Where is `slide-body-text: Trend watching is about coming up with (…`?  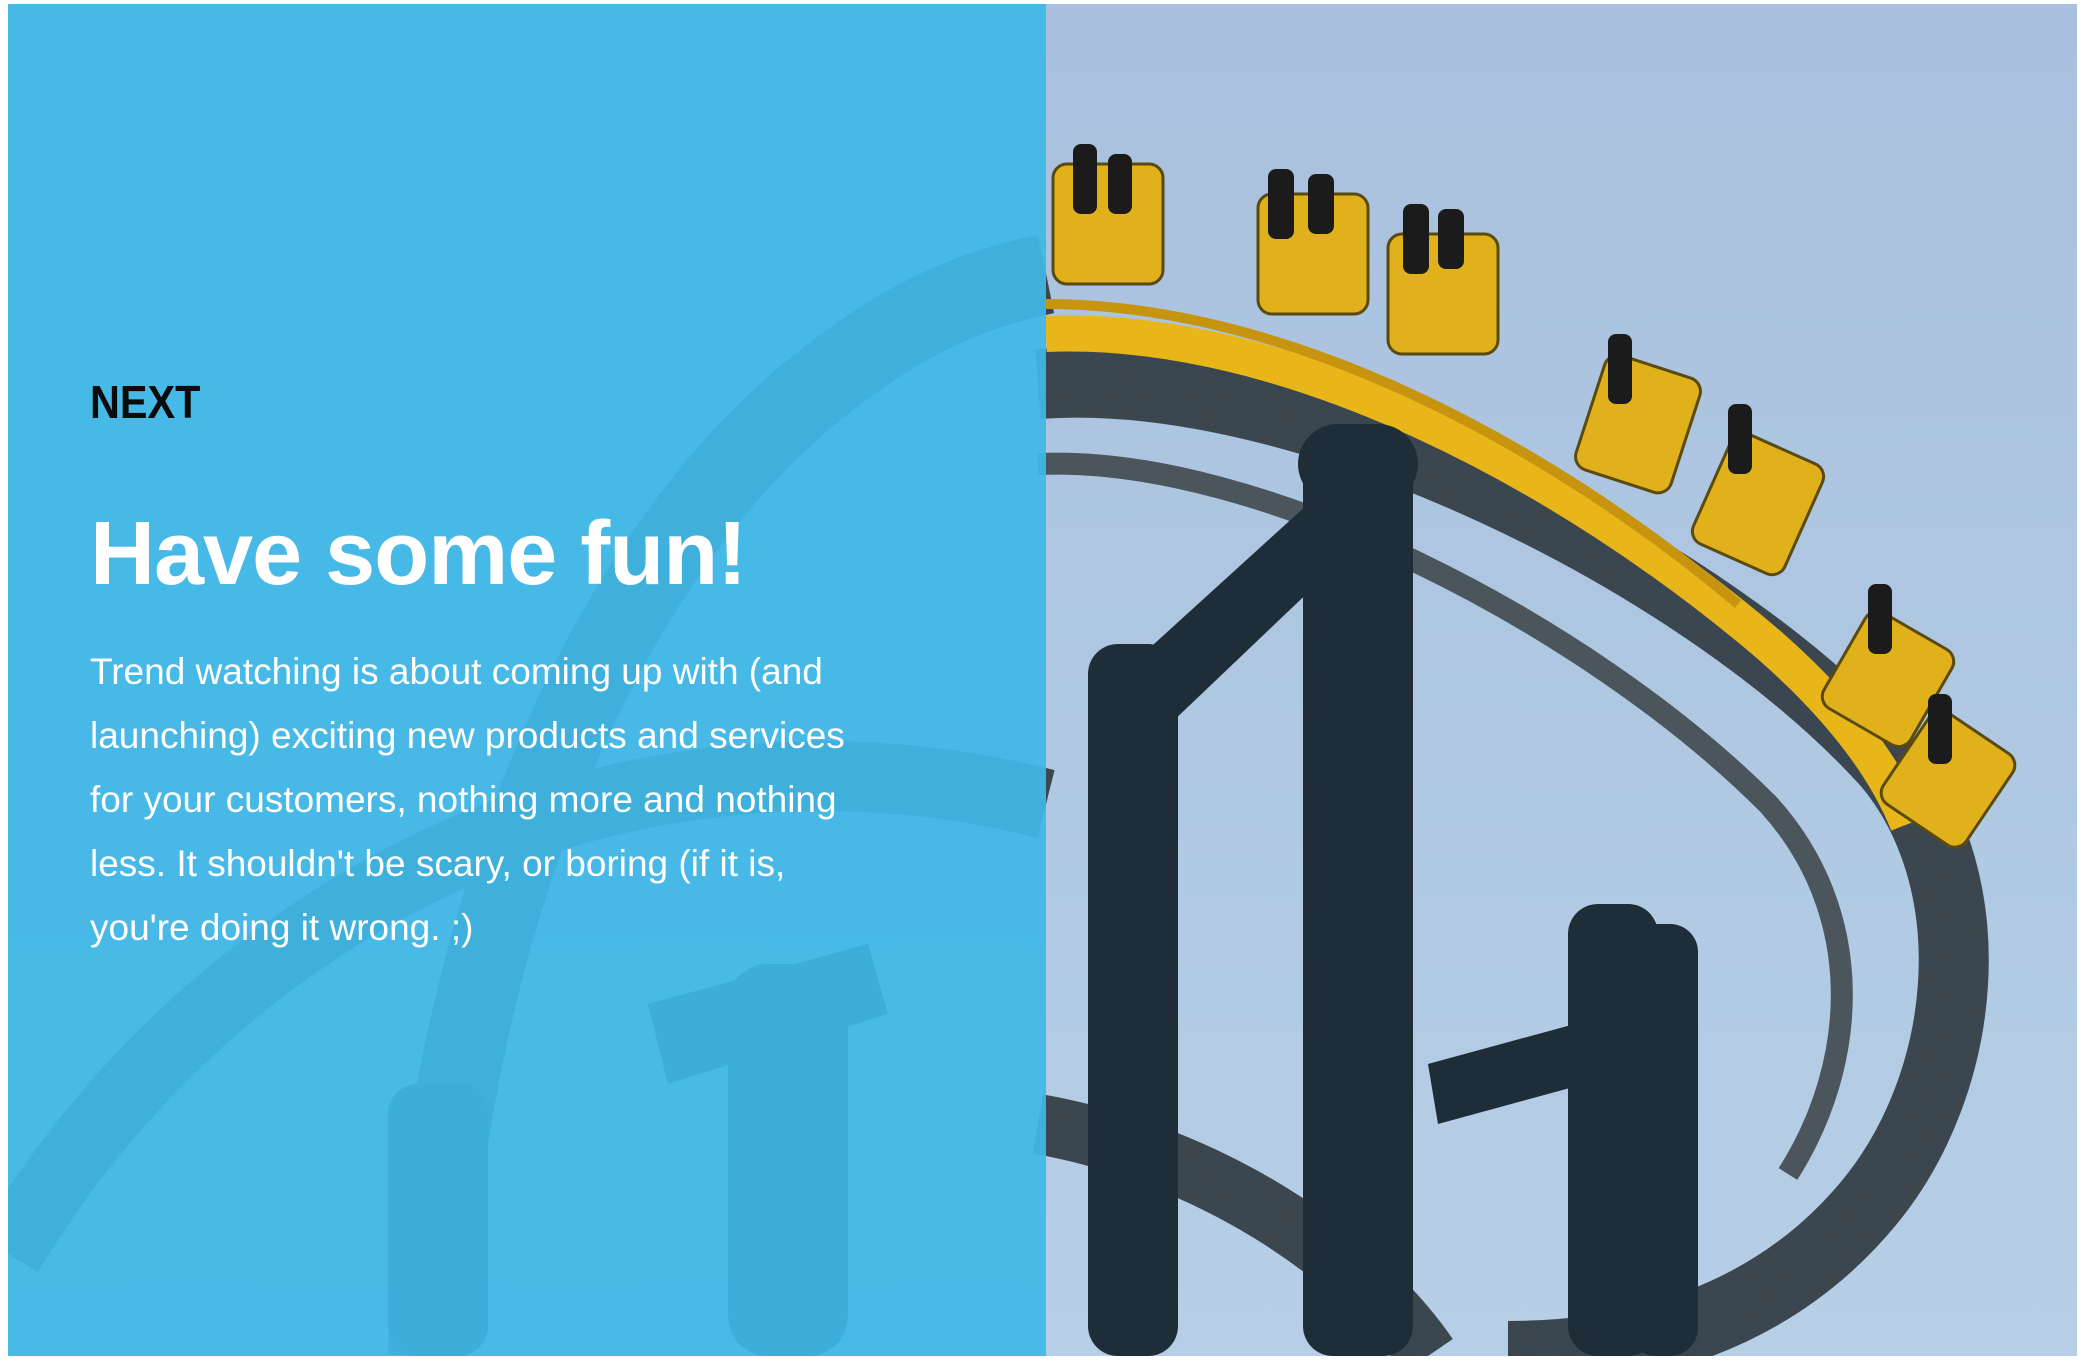 slide-body-text: Trend watching is about coming up with (… is located at coordinates (467, 799).